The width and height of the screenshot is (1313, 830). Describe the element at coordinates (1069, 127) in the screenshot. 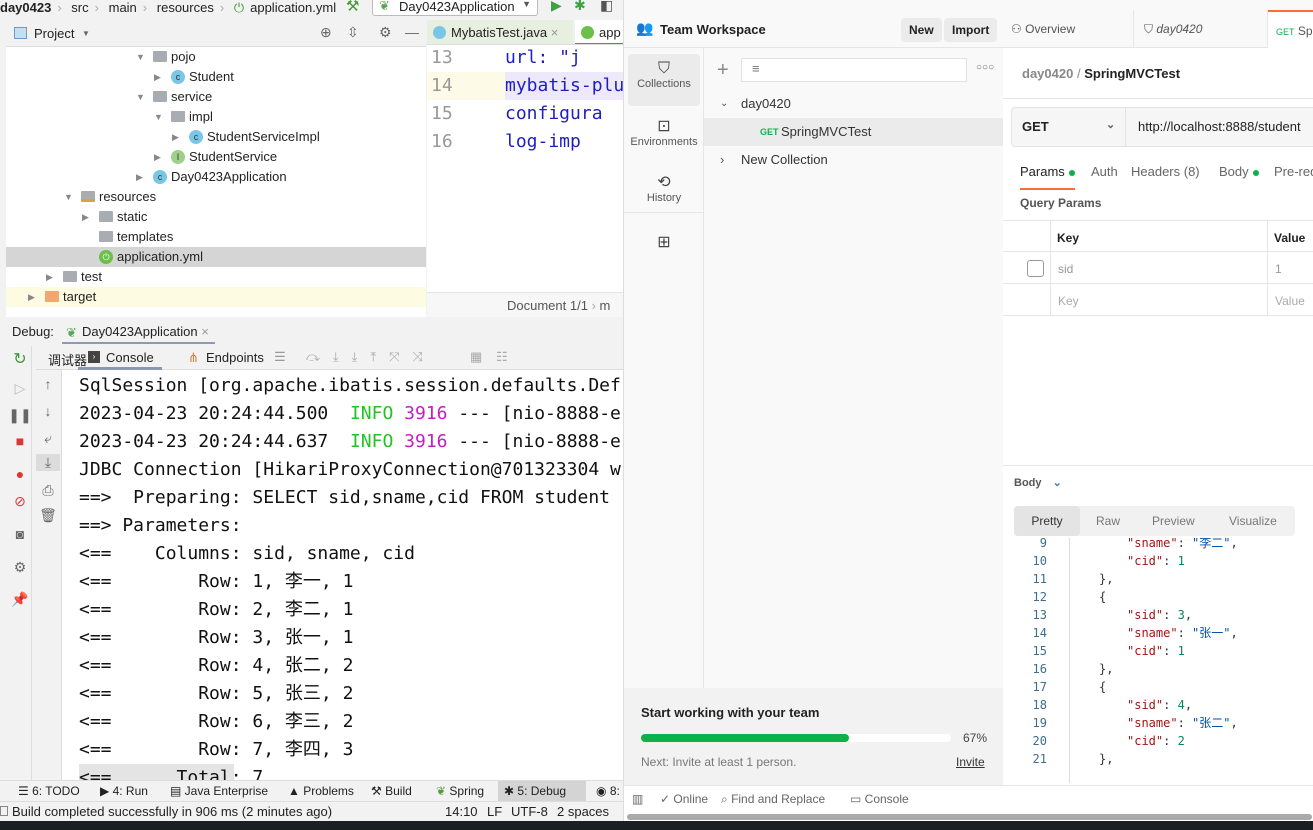

I see `method-select: GET ⌄` at that location.